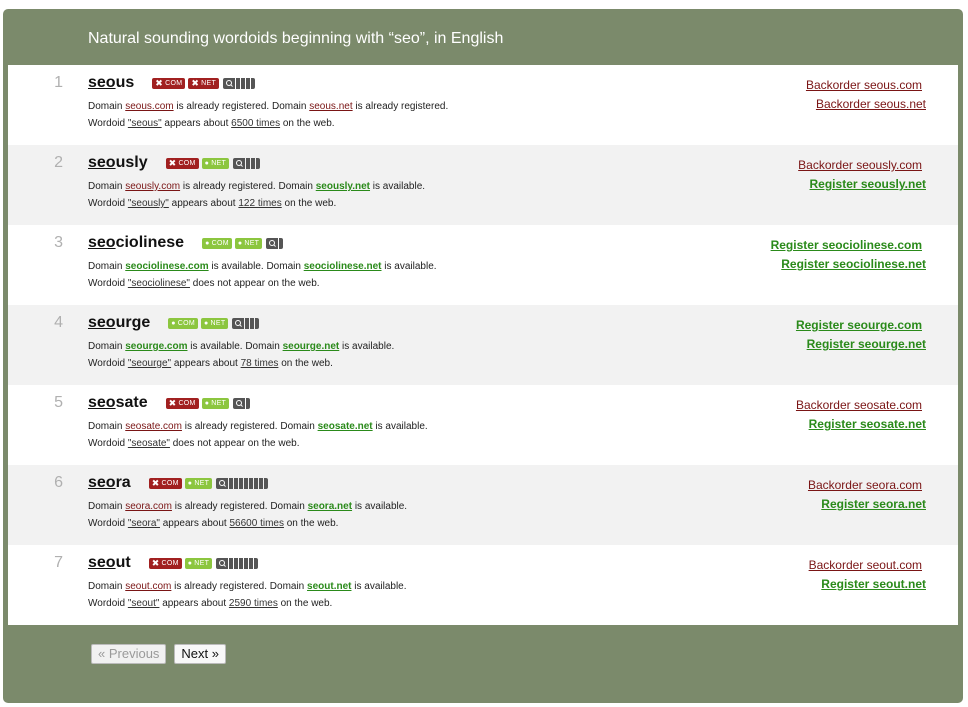 The height and width of the screenshot is (707, 968). Describe the element at coordinates (173, 563) in the screenshot. I see `wordoid-link: seo ut ✖ COM ● NET` at that location.